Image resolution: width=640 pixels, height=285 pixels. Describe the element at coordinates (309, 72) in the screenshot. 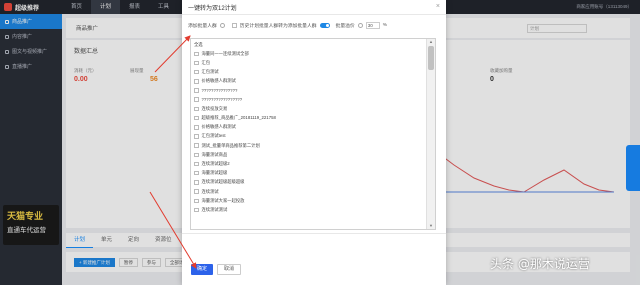

I see `plan-list-item: 汇包测试` at that location.